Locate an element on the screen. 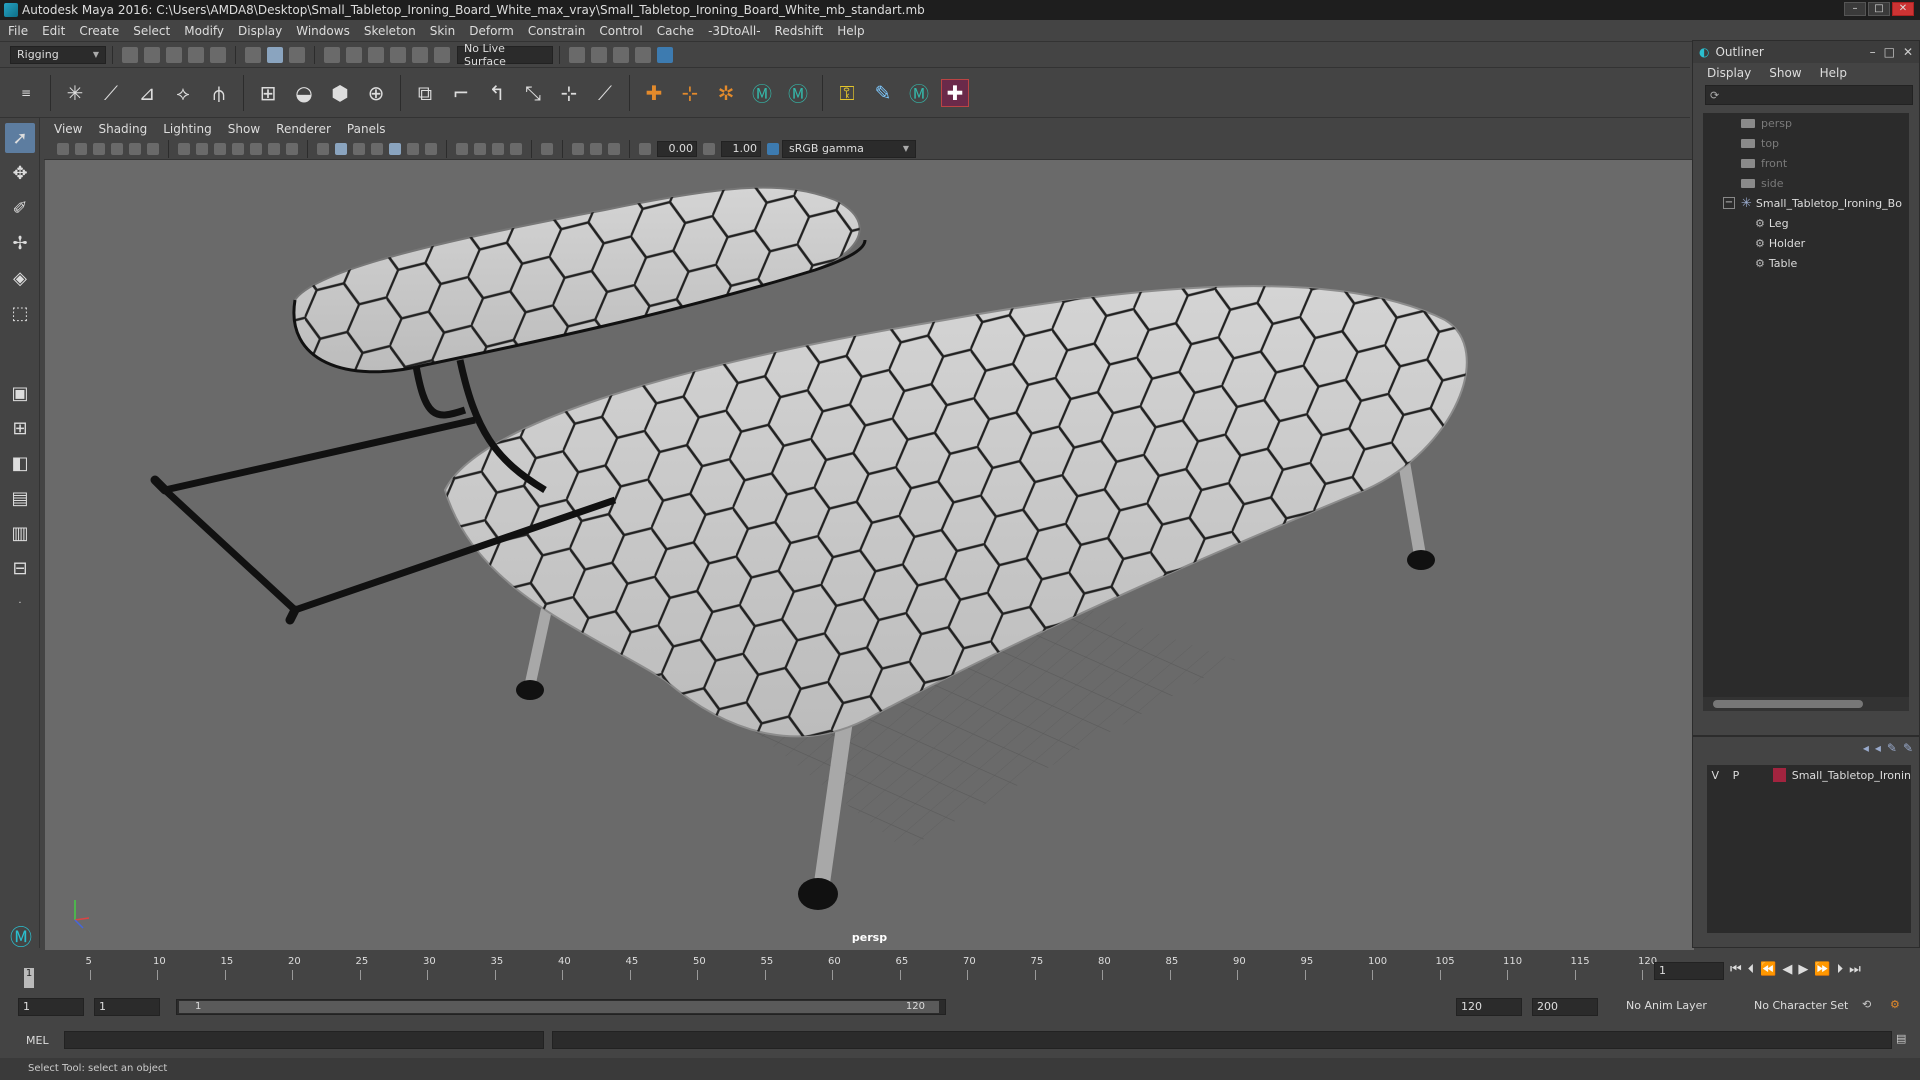 The height and width of the screenshot is (1080, 1920). mirror-joint-icon: ⫛ is located at coordinates (219, 93).